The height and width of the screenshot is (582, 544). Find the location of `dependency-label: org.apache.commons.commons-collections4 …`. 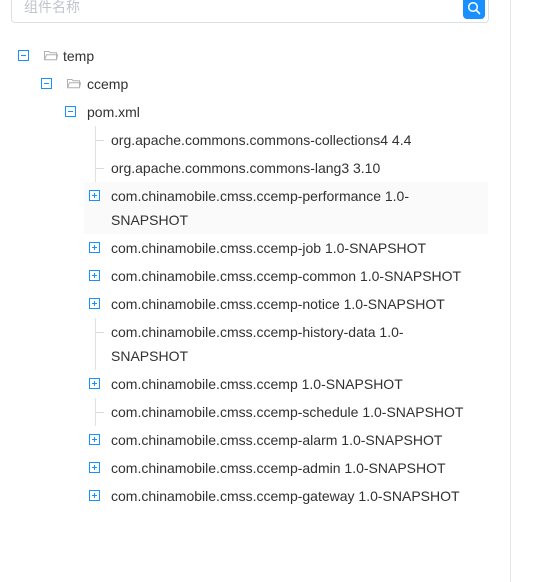

dependency-label: org.apache.commons.commons-collections4 … is located at coordinates (261, 140).